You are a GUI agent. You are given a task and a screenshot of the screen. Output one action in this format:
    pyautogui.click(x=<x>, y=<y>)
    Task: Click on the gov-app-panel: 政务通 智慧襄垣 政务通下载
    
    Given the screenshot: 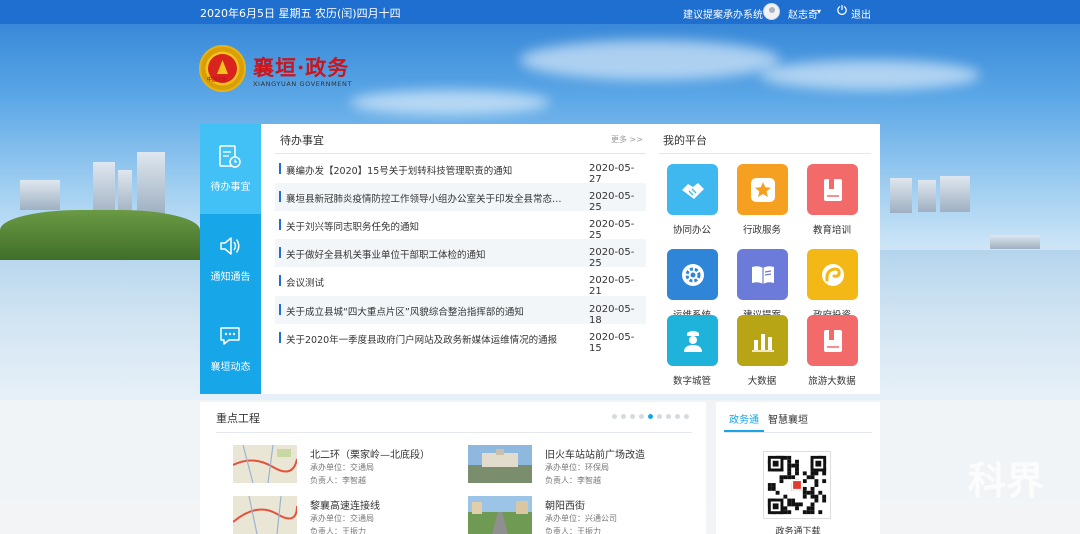 What is the action you would take?
    pyautogui.click(x=798, y=468)
    